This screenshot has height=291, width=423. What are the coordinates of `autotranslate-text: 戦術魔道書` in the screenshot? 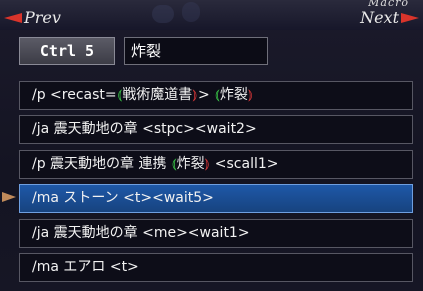 It's located at (157, 95).